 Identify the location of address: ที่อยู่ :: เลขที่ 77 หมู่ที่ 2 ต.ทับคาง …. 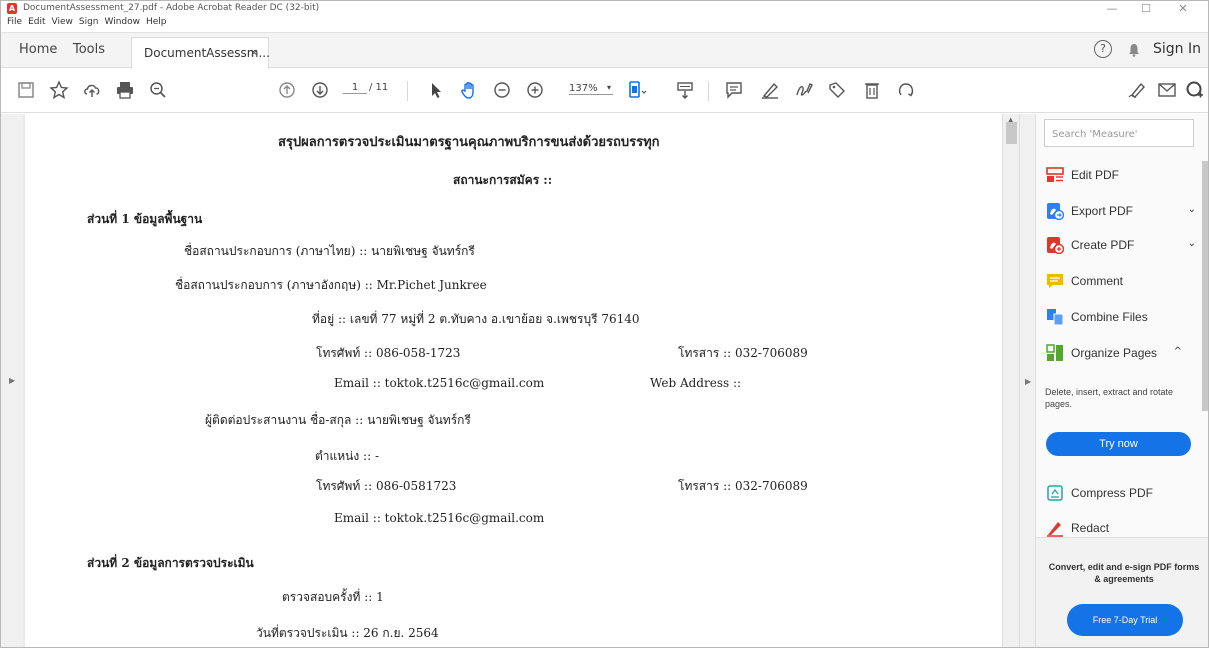
(476, 319).